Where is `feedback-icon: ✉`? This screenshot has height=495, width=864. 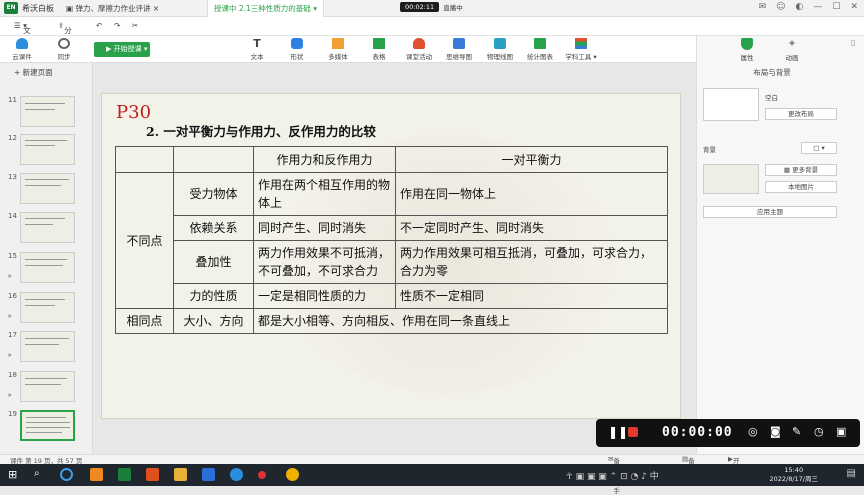 feedback-icon: ✉ is located at coordinates (763, 7).